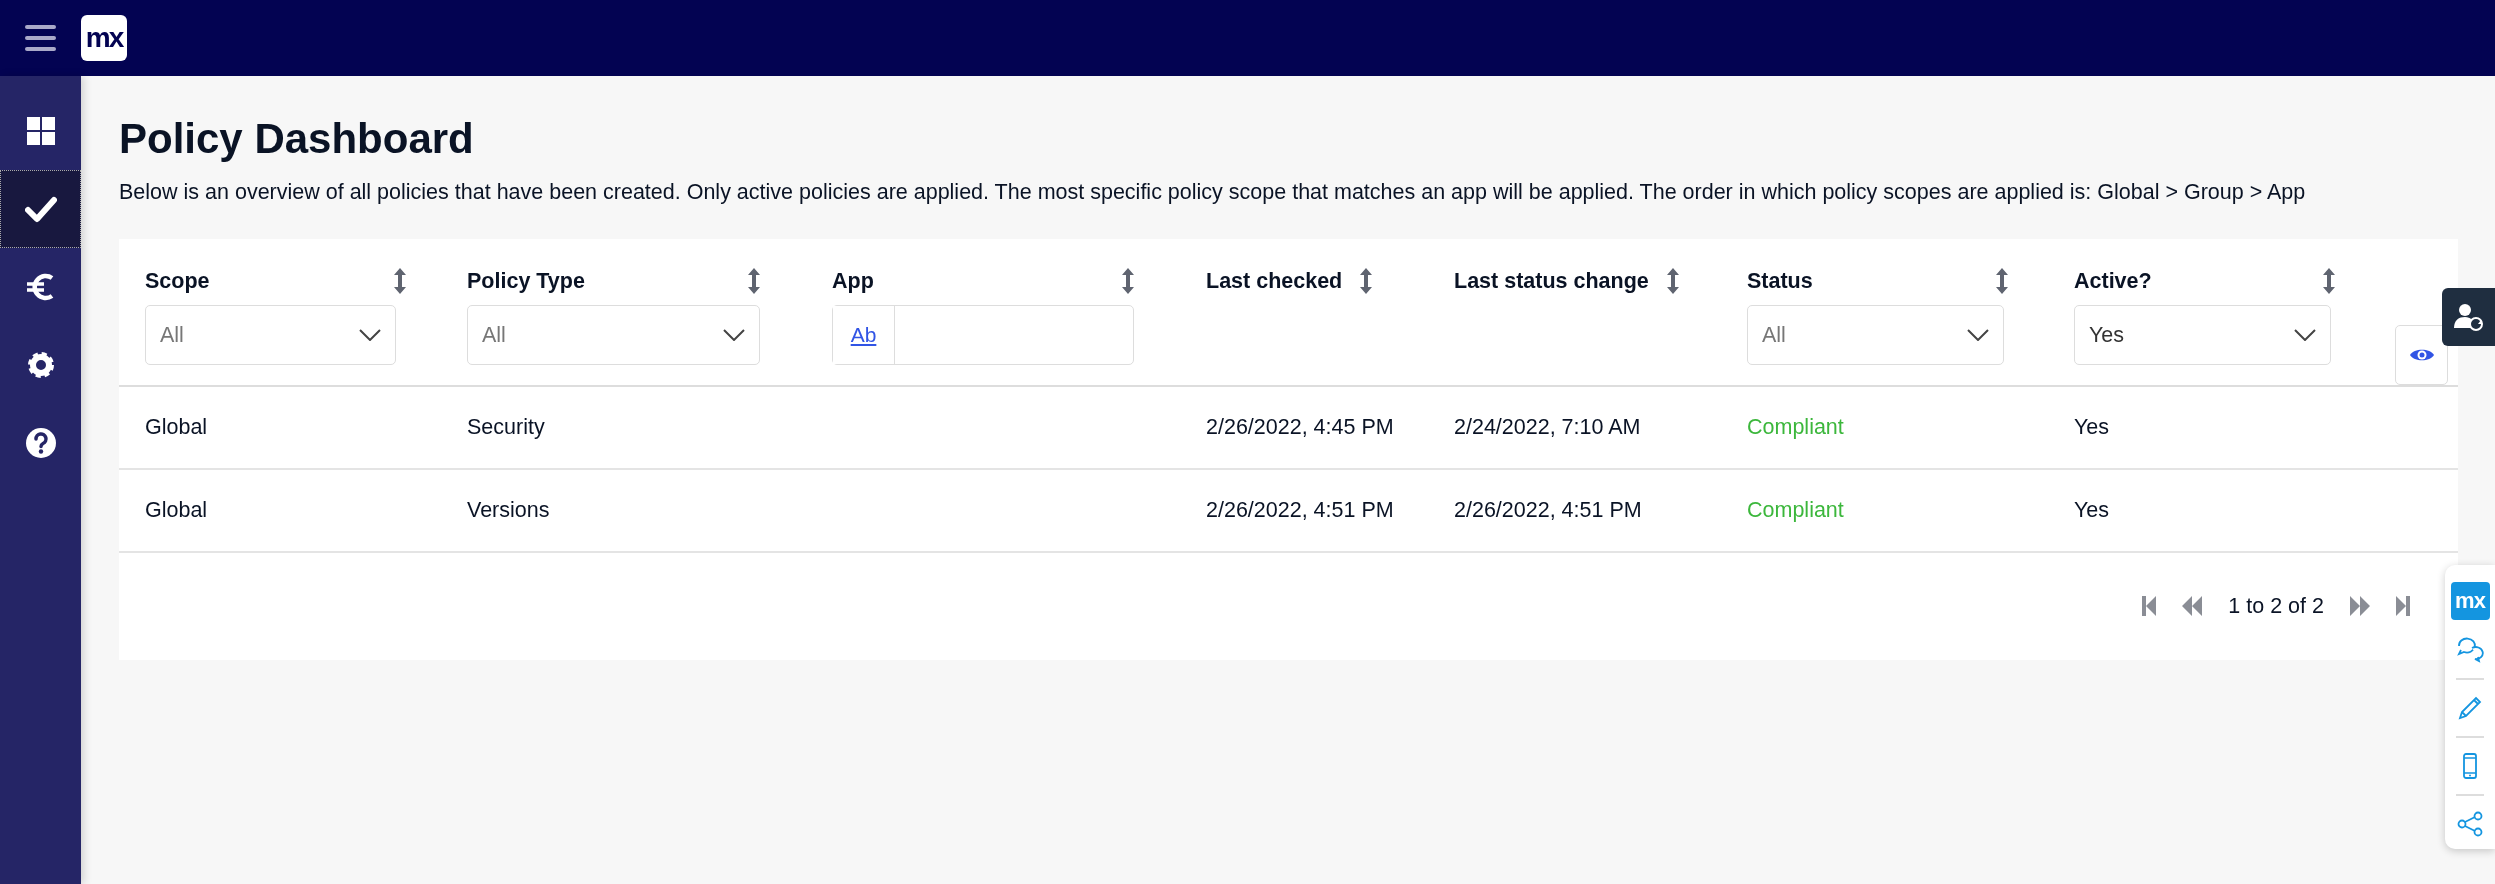 This screenshot has width=2495, height=884. I want to click on page-summary: 1 to 2 of 2, so click(2276, 606).